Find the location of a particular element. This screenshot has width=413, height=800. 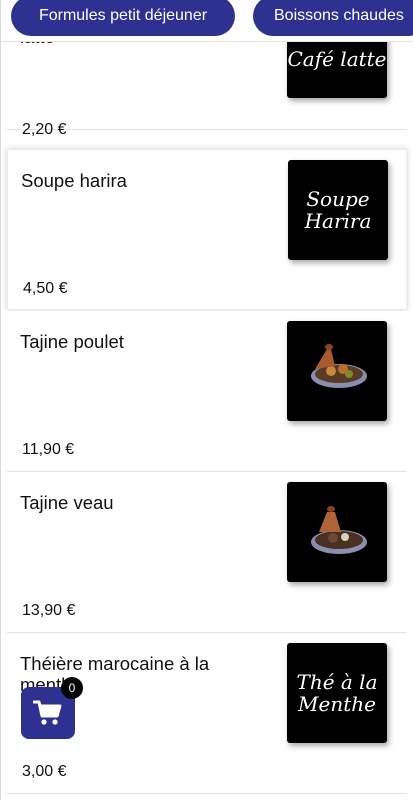

product-price: 3,00 € is located at coordinates (44, 771).